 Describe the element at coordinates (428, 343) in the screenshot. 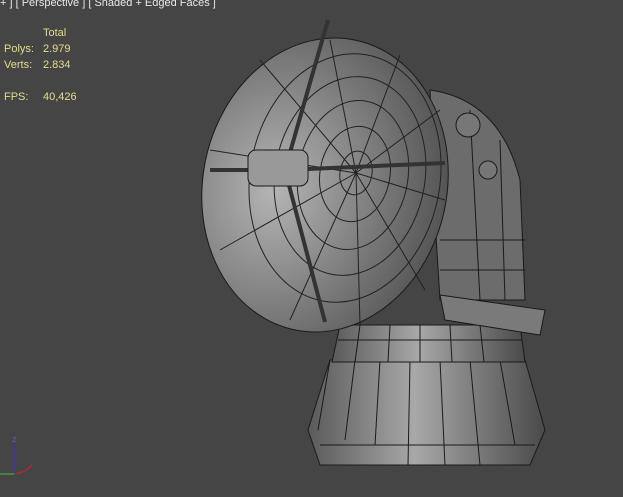

I see `pedestal-top` at that location.